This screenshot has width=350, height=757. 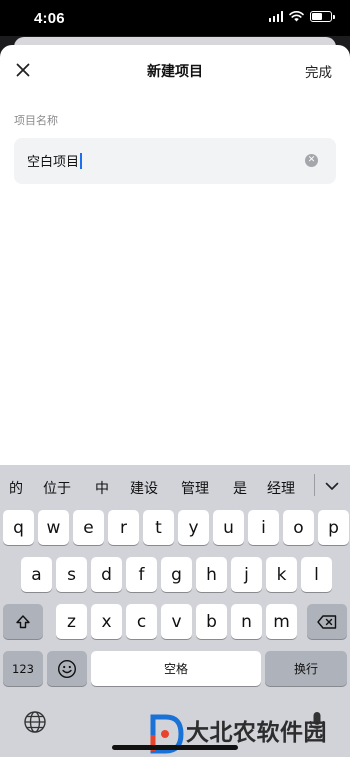 I want to click on candidate-word: 建设, so click(x=144, y=488).